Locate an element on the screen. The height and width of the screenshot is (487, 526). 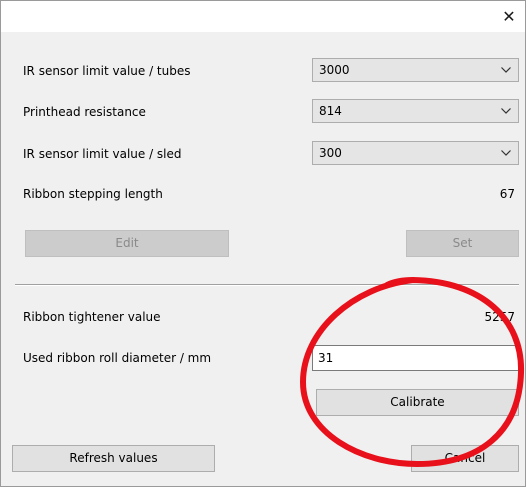
set-button: Set is located at coordinates (462, 243).